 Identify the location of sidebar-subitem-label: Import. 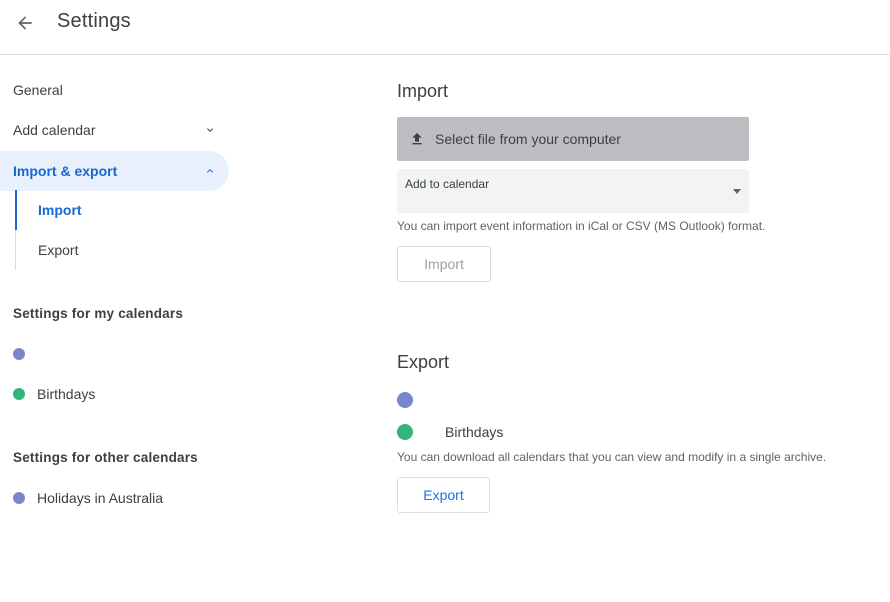
(60, 210).